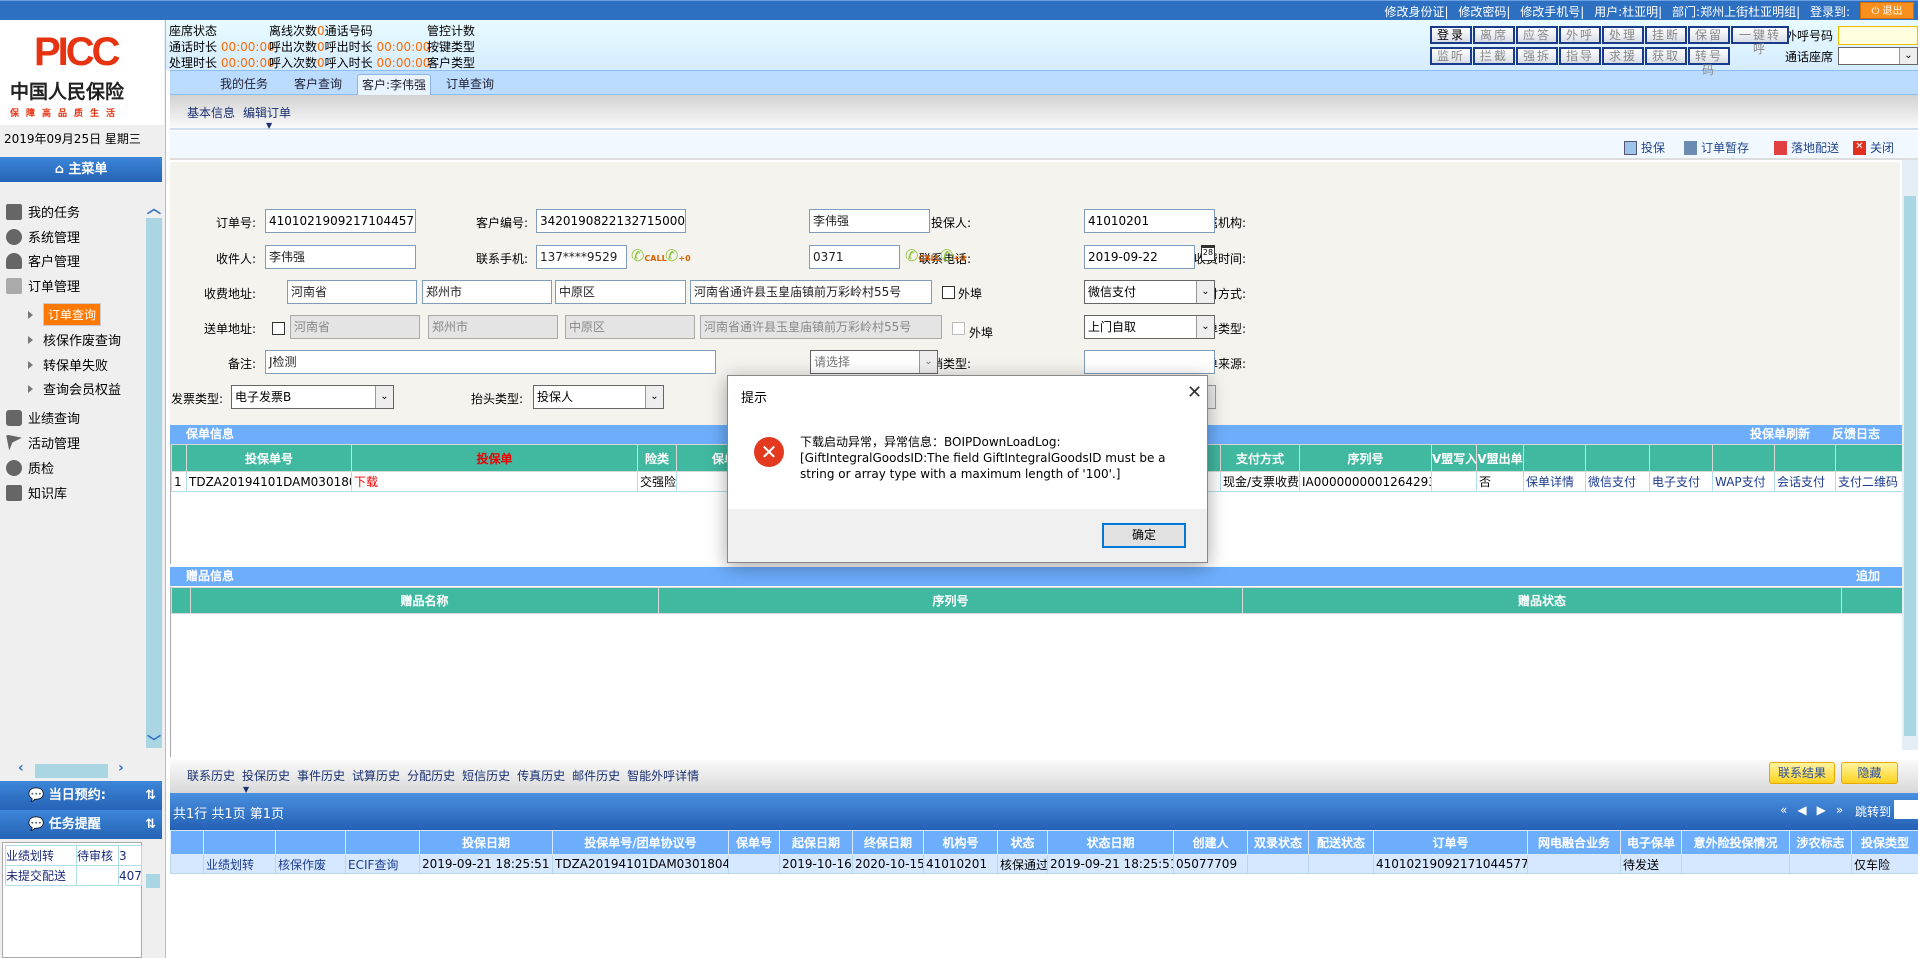 This screenshot has width=1918, height=958. Describe the element at coordinates (541, 775) in the screenshot. I see `history-tab: 传真历史` at that location.